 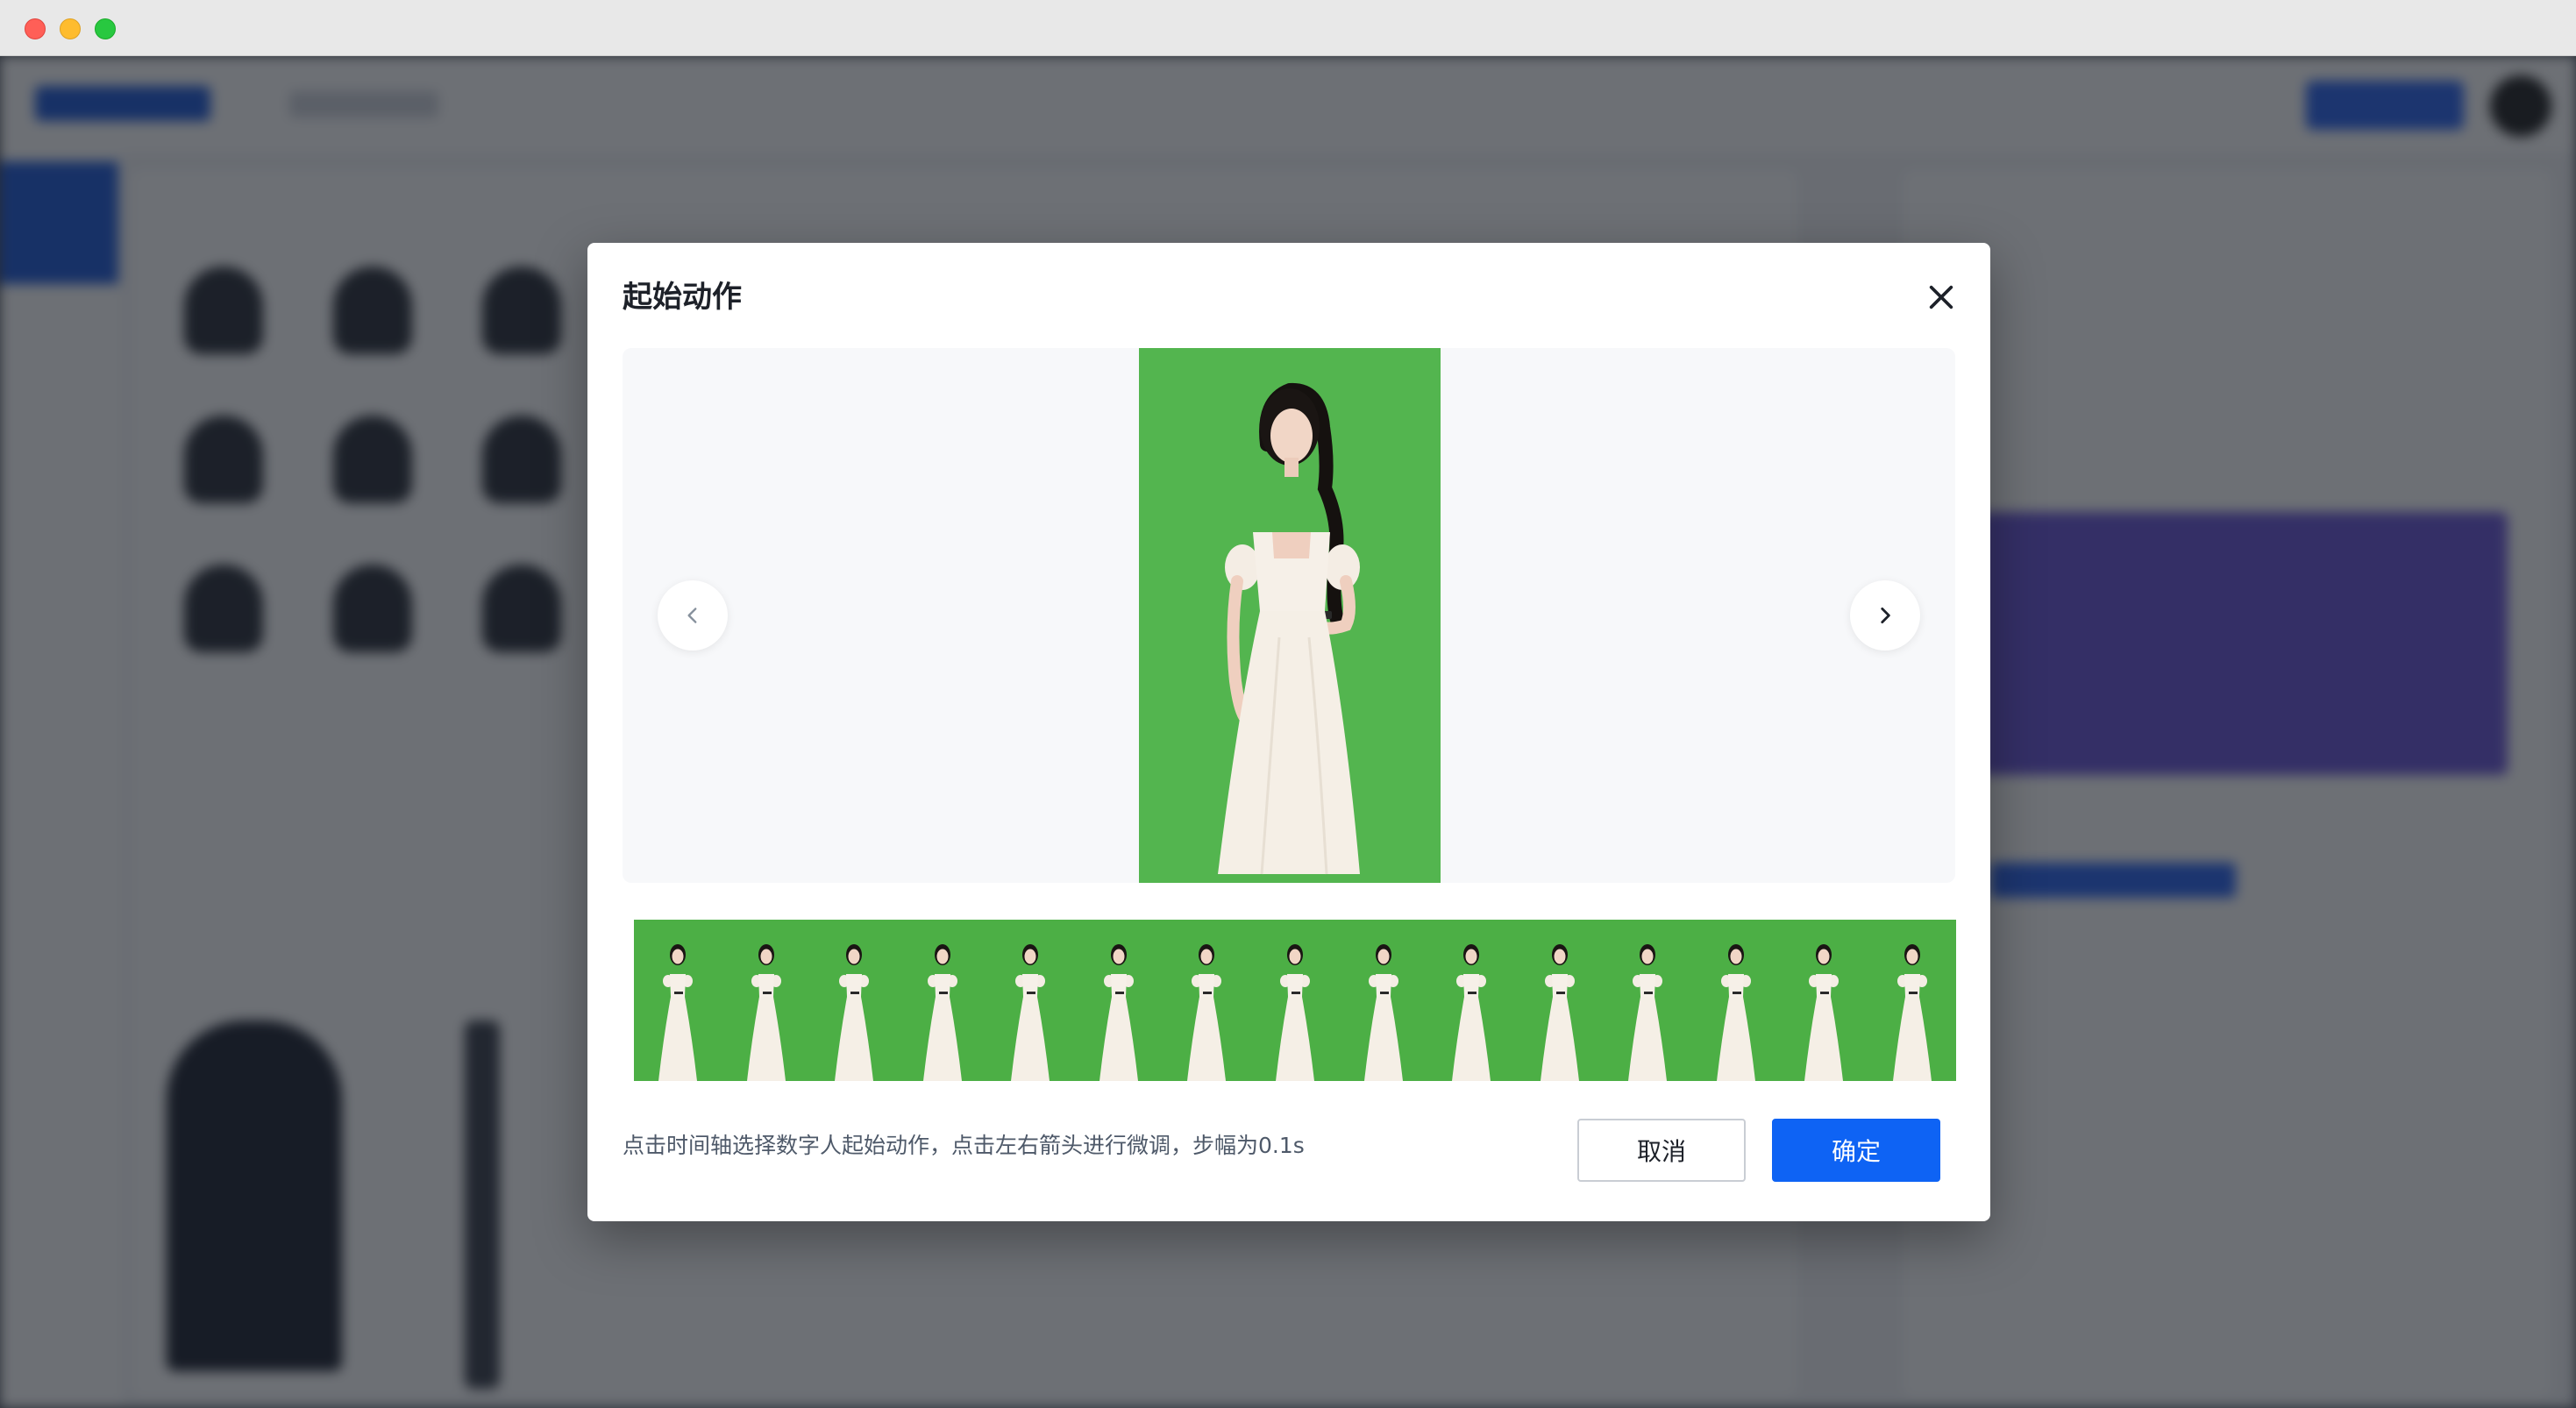 I want to click on close-button, so click(x=1941, y=297).